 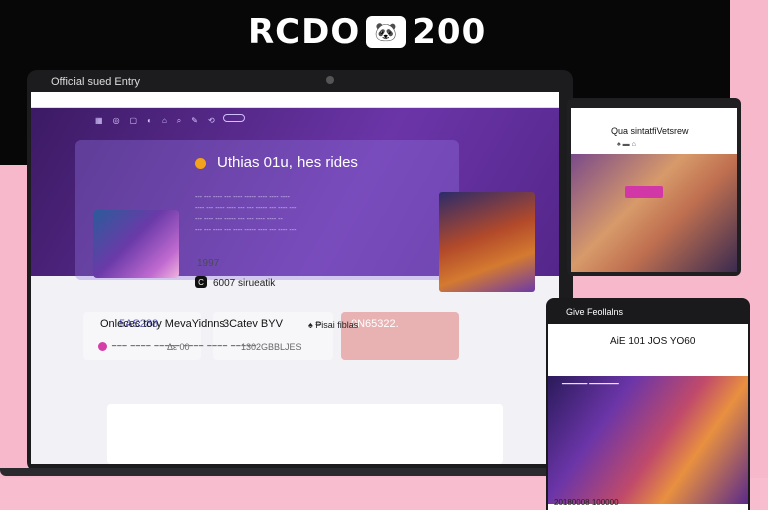 What do you see at coordinates (287, 162) in the screenshot?
I see `hero-title: Uthias 01u, hes rides` at bounding box center [287, 162].